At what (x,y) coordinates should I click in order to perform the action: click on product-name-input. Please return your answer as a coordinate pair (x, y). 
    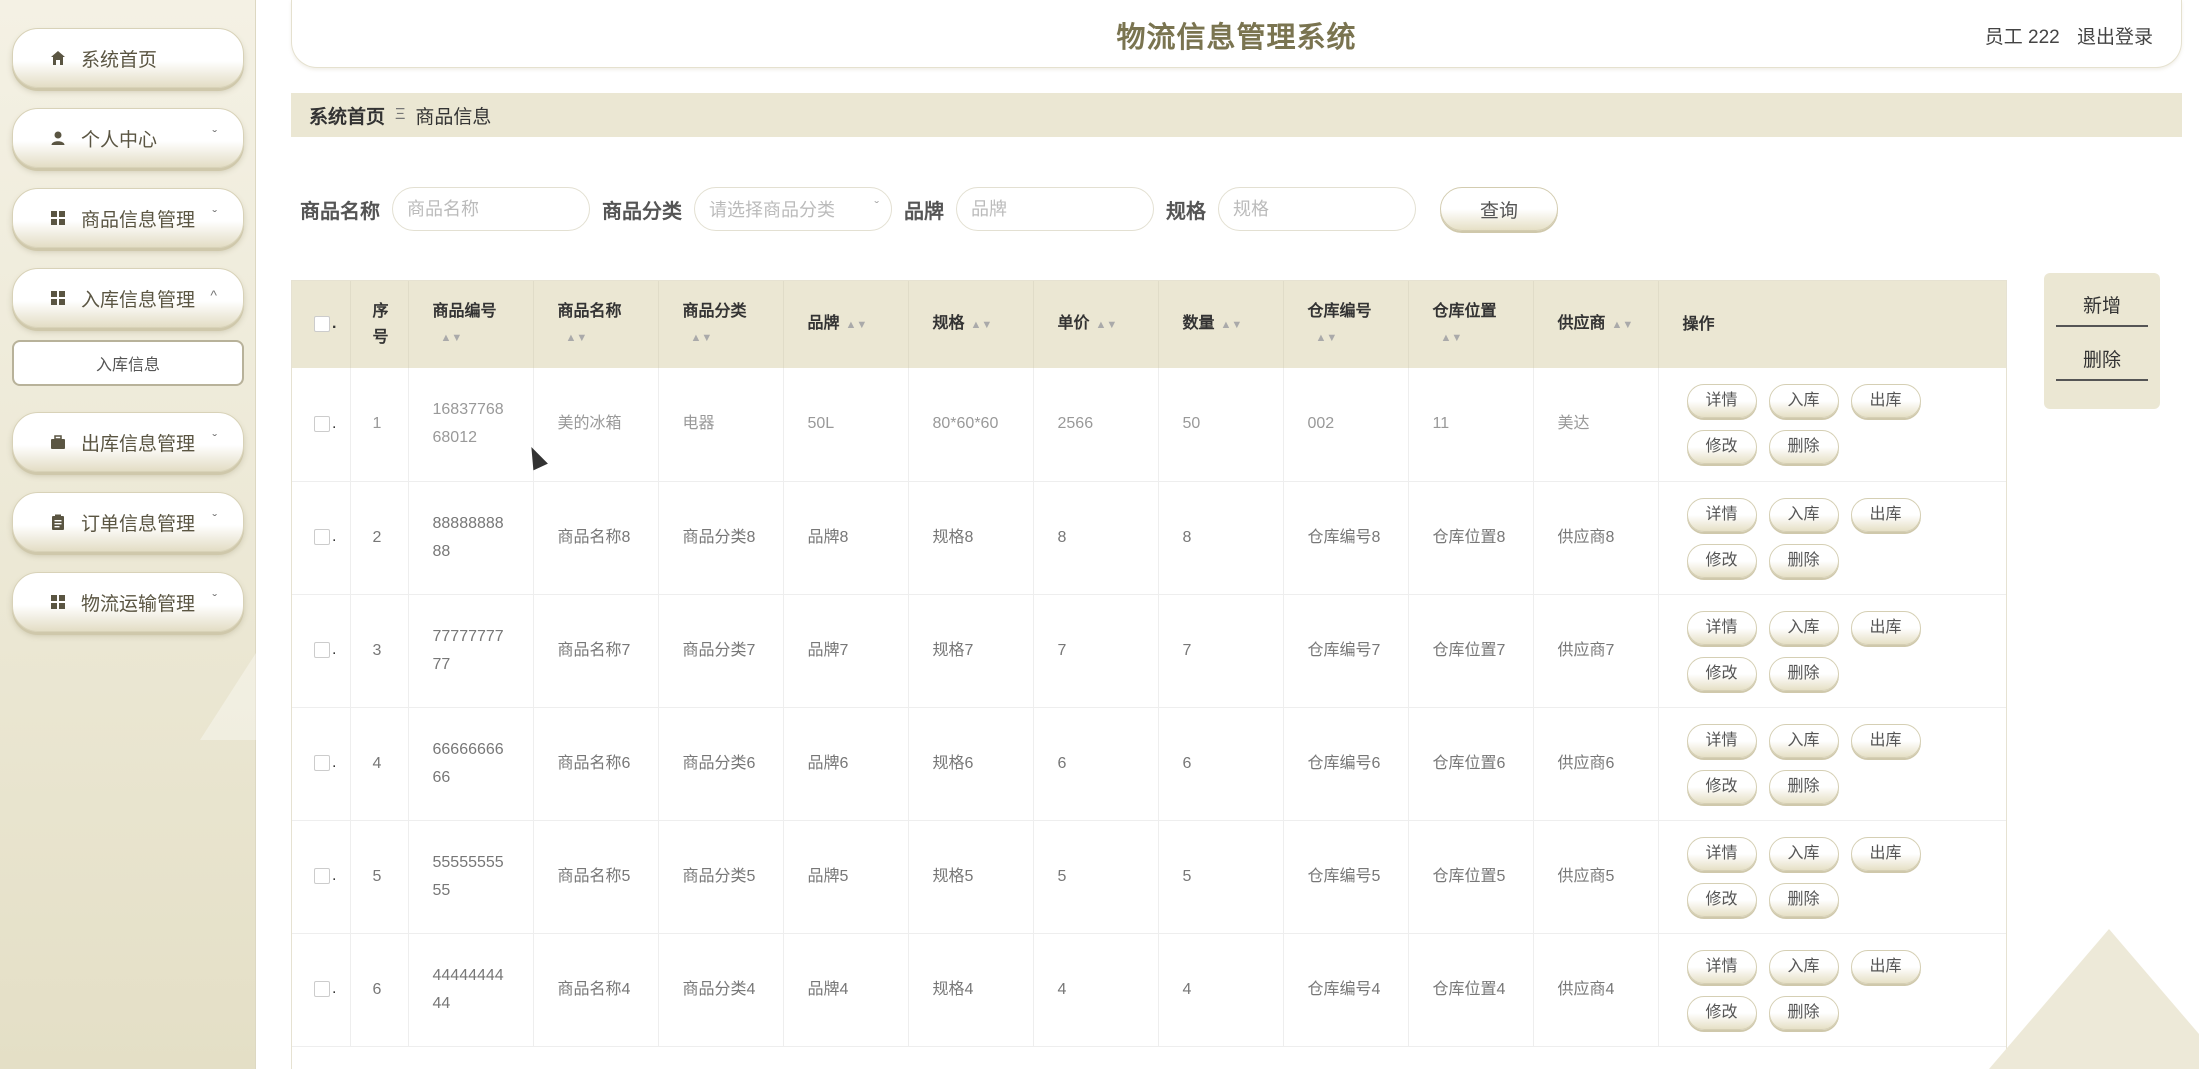
    Looking at the image, I should click on (491, 209).